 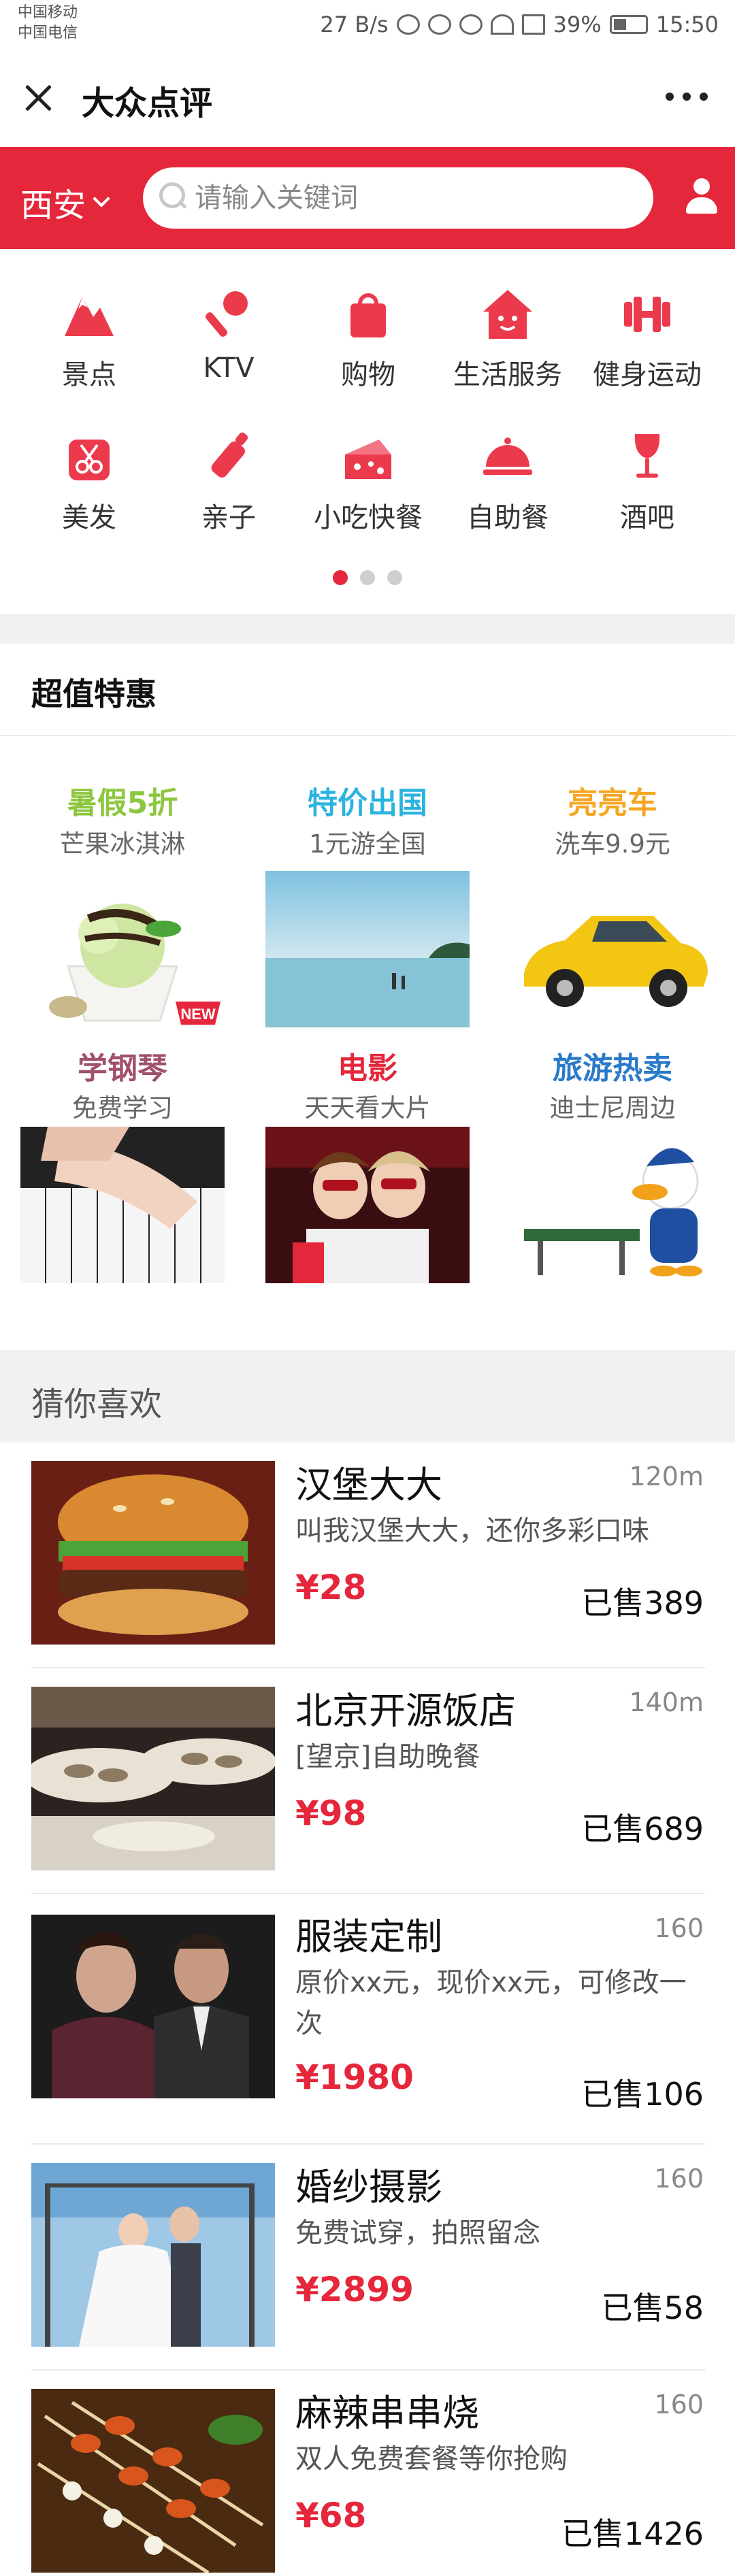 I want to click on new-badge: NEW, so click(x=198, y=1015).